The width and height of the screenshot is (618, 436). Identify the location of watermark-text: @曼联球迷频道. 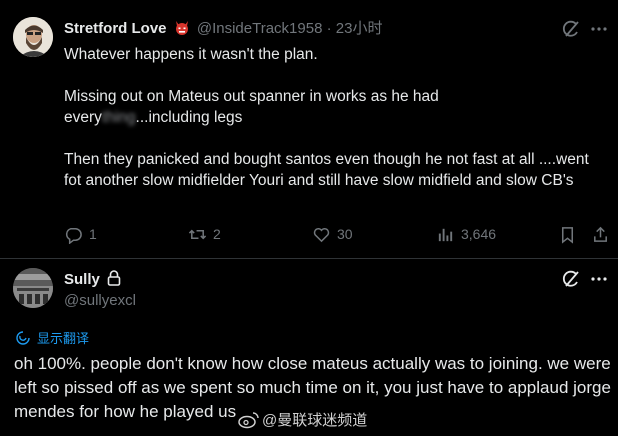
(315, 420).